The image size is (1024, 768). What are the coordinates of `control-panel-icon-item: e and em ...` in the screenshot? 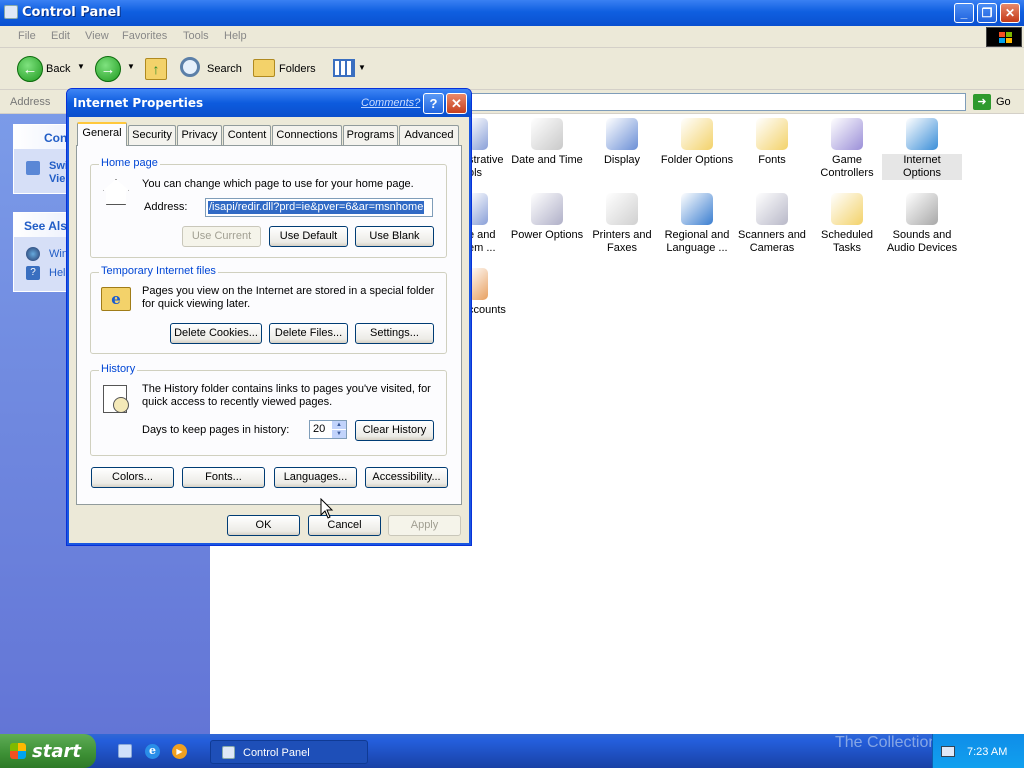 It's located at (488, 224).